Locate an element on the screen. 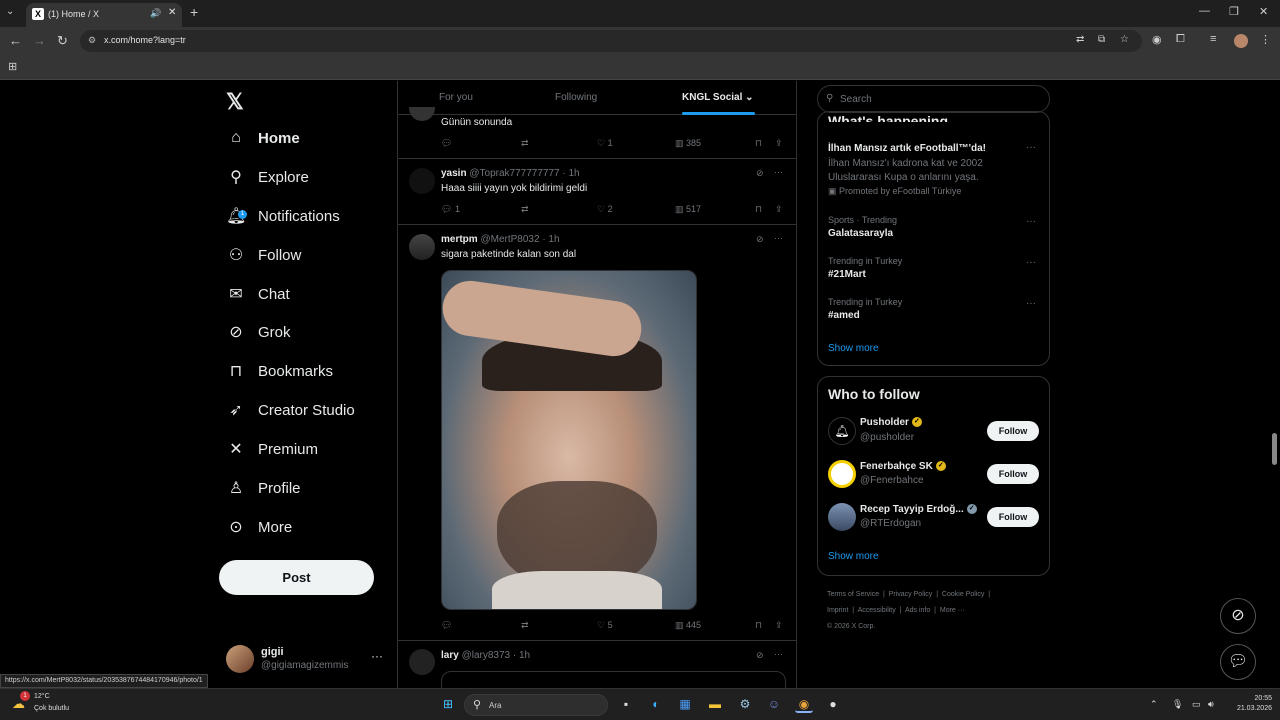 The width and height of the screenshot is (1280, 720). tray-chevron-icon: ⌃ is located at coordinates (1154, 704).